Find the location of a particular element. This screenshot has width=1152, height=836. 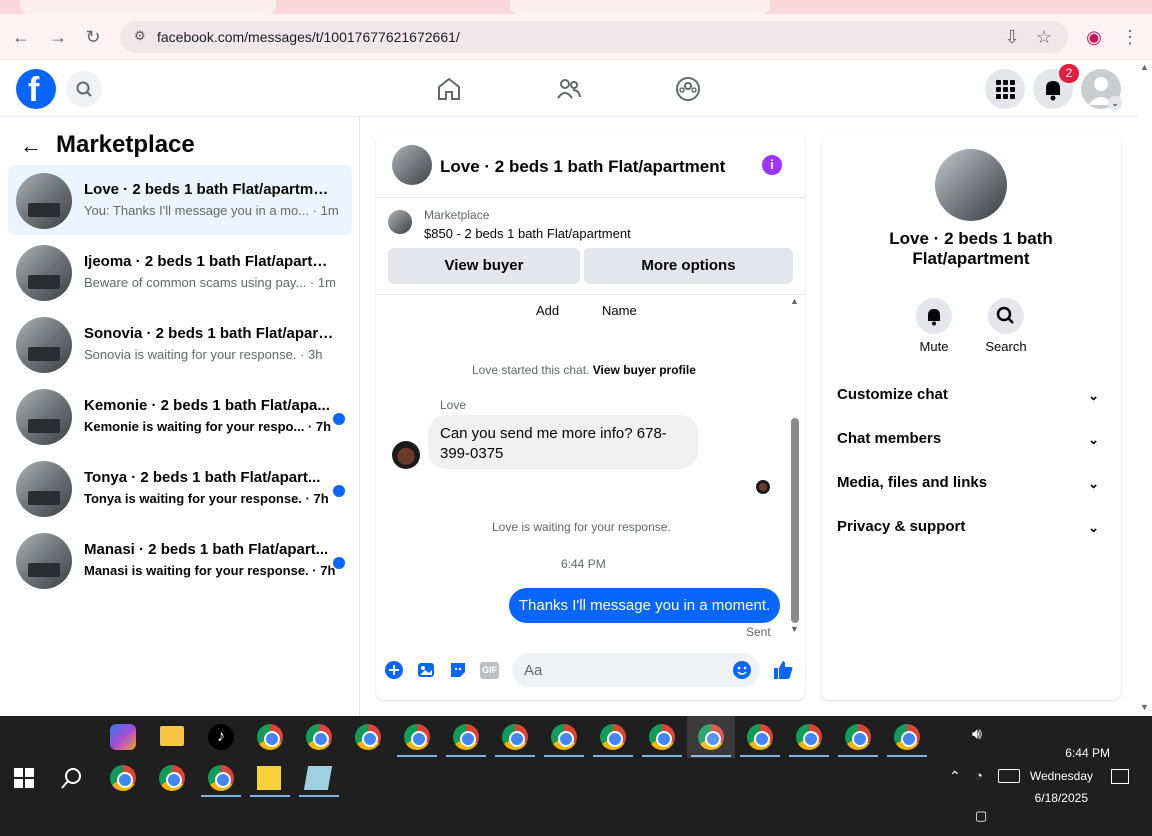

windows-start-icon is located at coordinates (24, 778).